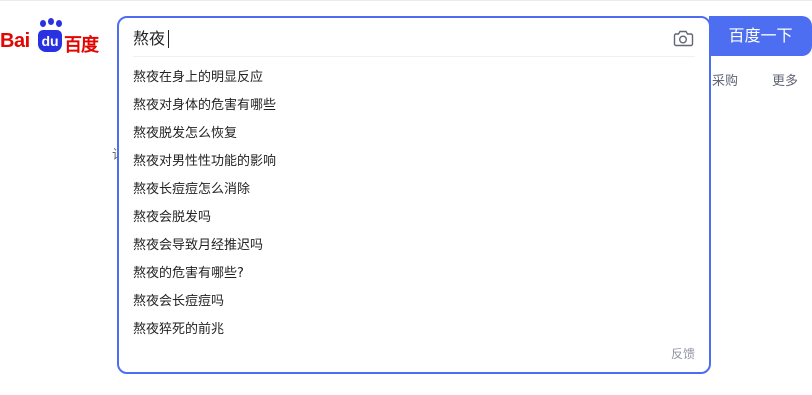 The width and height of the screenshot is (812, 395). Describe the element at coordinates (185, 217) in the screenshot. I see `suggestion-completion: 会脱发吗` at that location.